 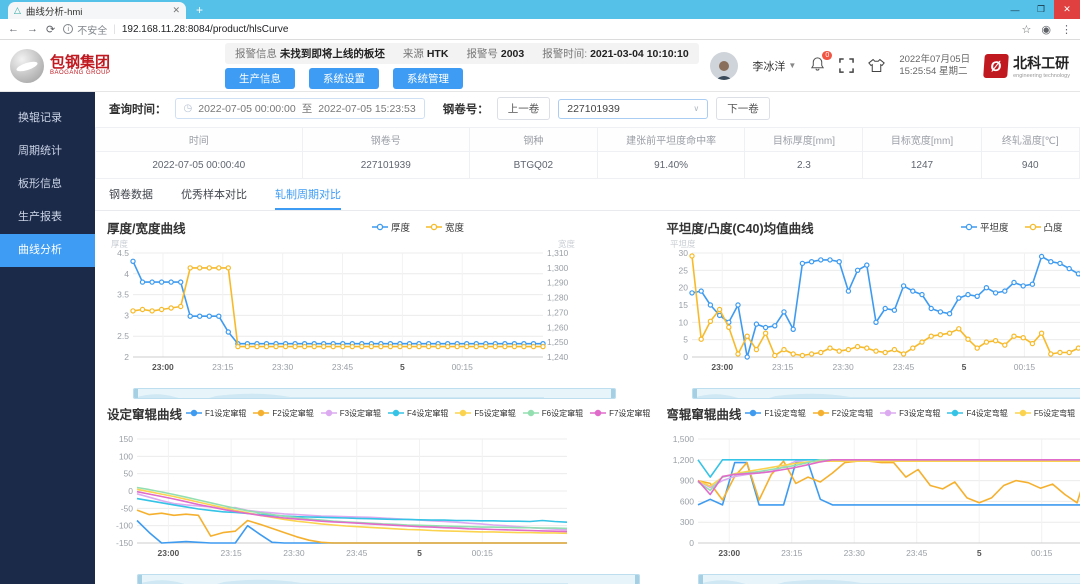 What do you see at coordinates (126, 357) in the screenshot?
I see `svg-text: 2` at bounding box center [126, 357].